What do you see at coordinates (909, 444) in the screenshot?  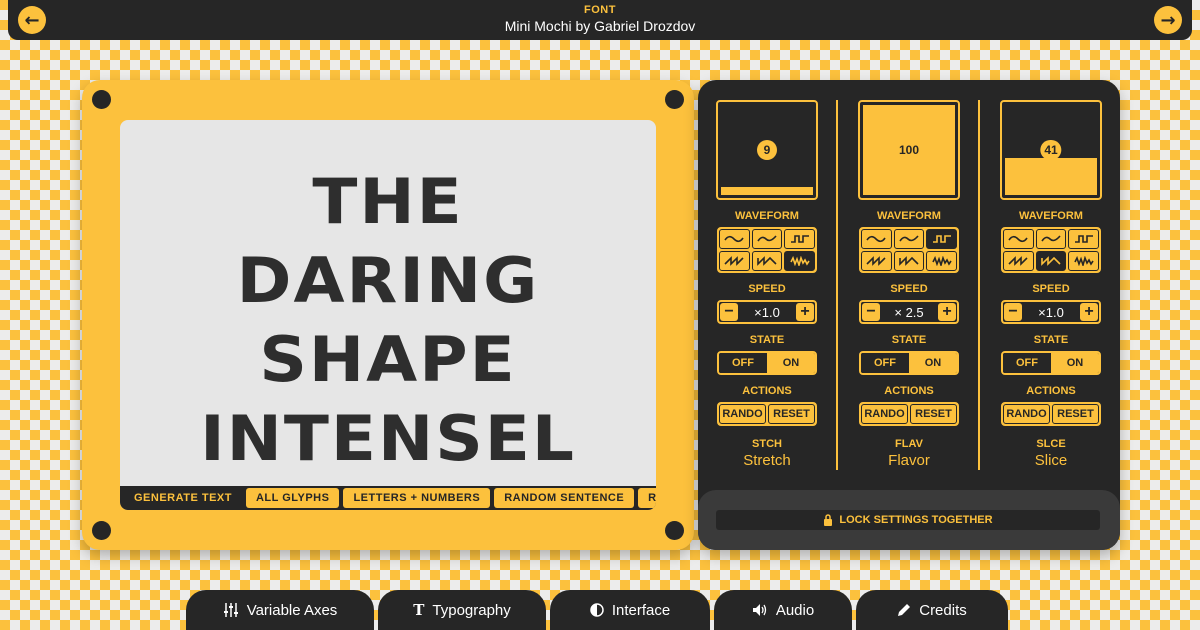 I see `axis-tag: FLAV` at bounding box center [909, 444].